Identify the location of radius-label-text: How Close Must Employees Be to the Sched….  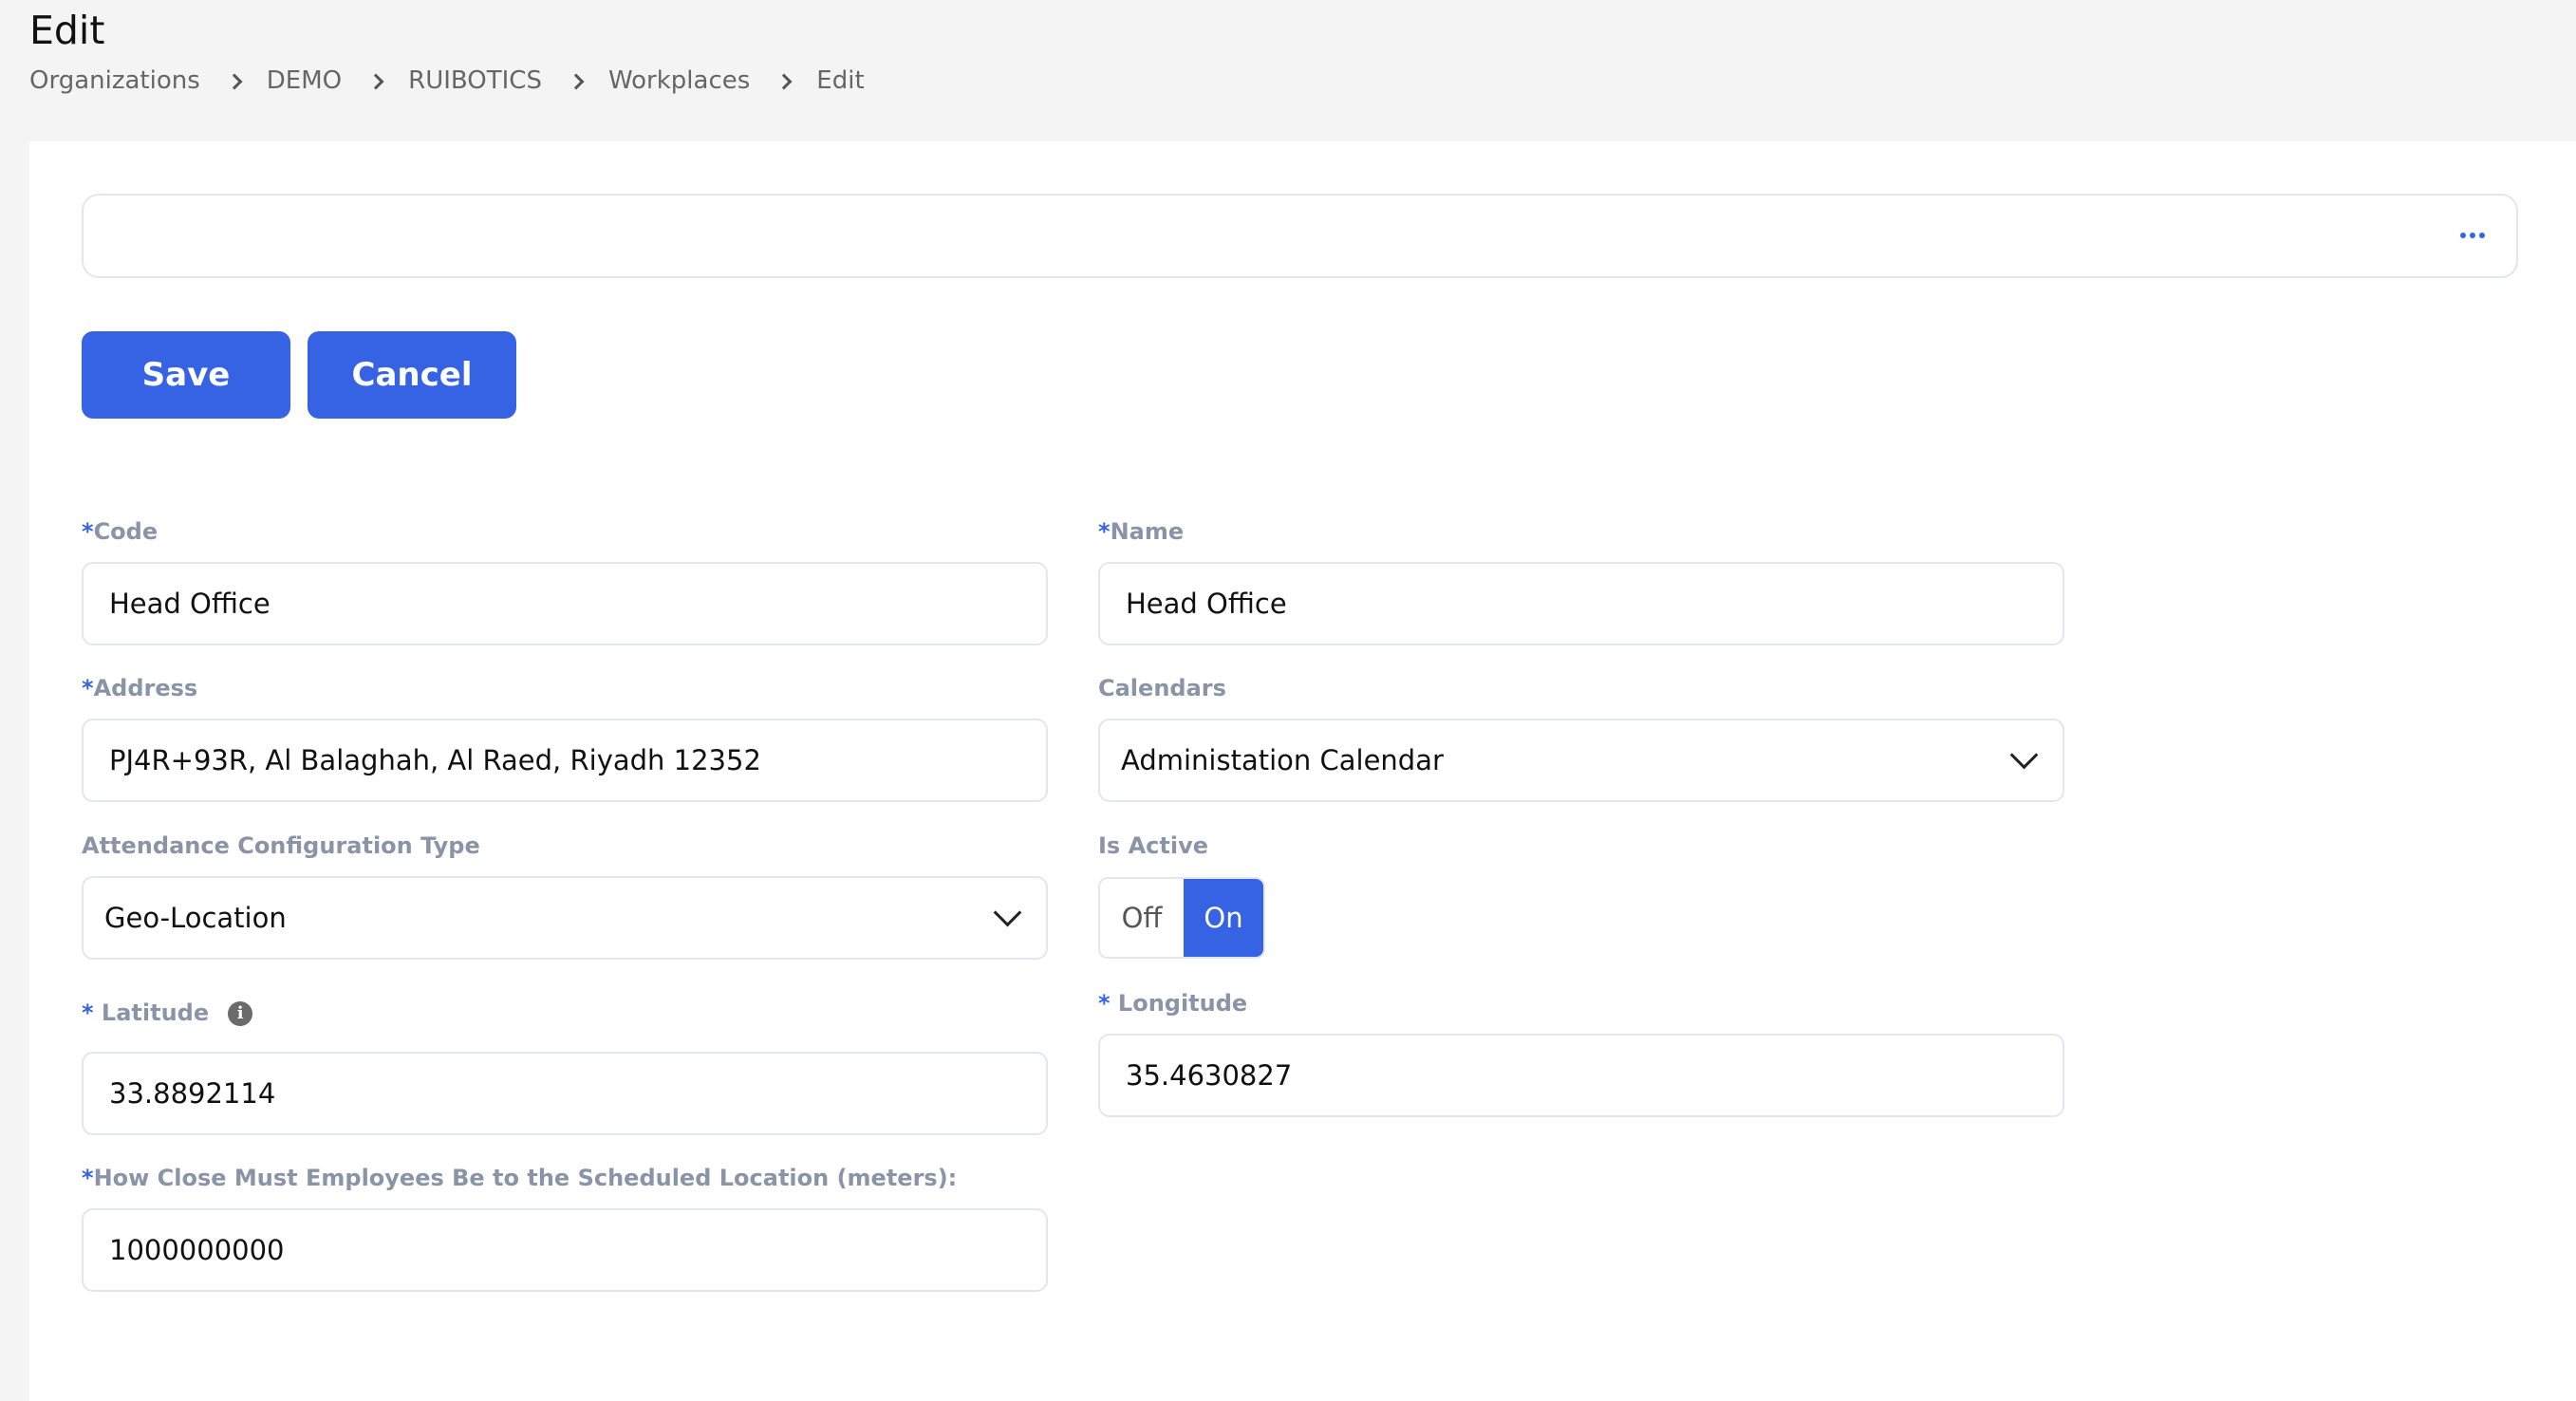
(526, 1178).